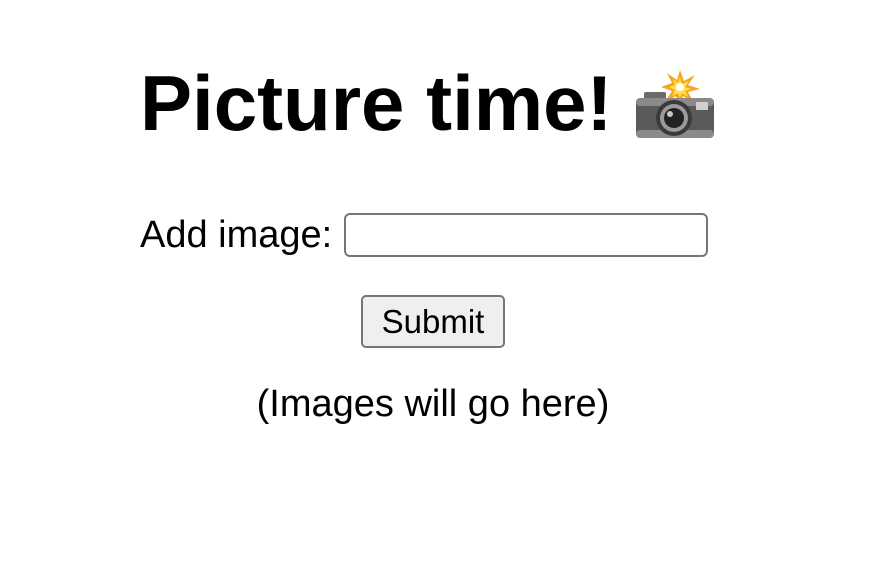 This screenshot has width=888, height=566. I want to click on add-image-form: Add image:, so click(424, 235).